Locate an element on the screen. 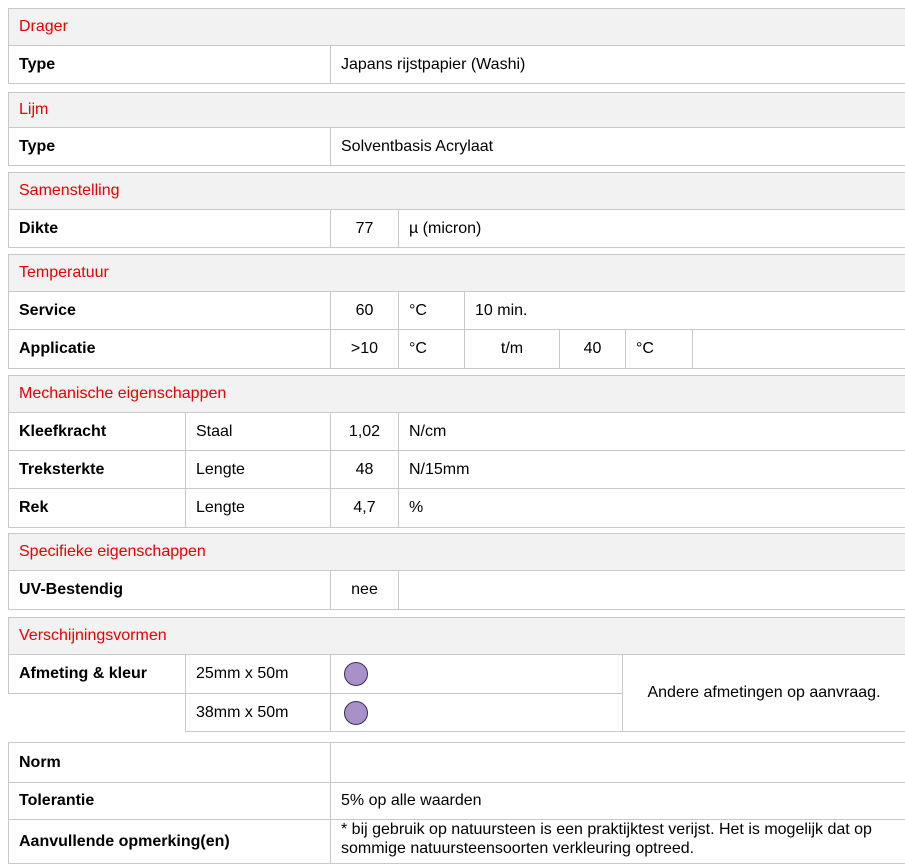  applicatie-max: 40 is located at coordinates (592, 349).